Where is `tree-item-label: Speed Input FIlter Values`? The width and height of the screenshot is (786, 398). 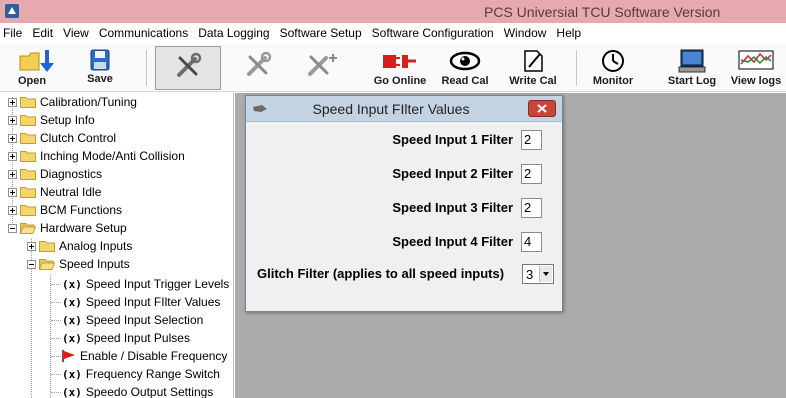
tree-item-label: Speed Input FIlter Values is located at coordinates (153, 302).